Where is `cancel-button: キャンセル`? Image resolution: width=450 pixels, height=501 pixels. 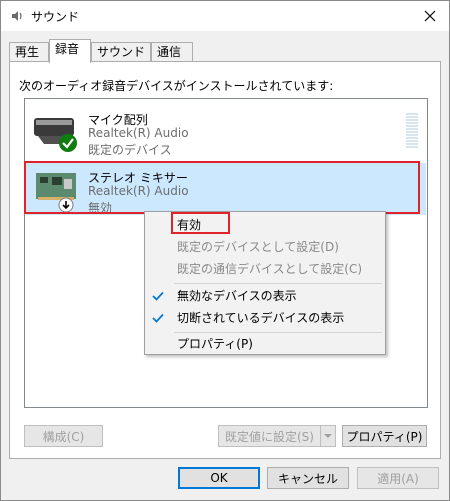
cancel-button: キャンセル is located at coordinates (308, 478).